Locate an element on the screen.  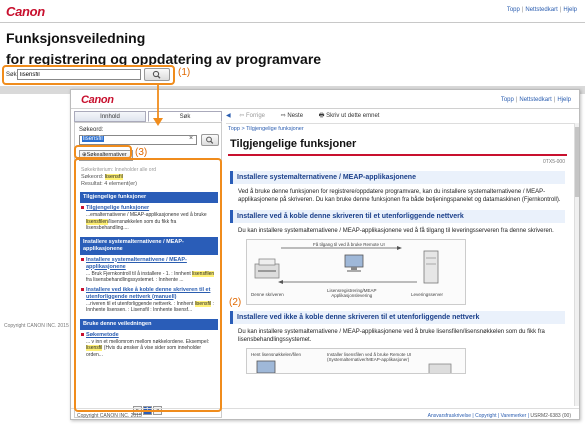
link-disclaimer: Ansvarsfraskrivelse is located at coordinates (449, 416).